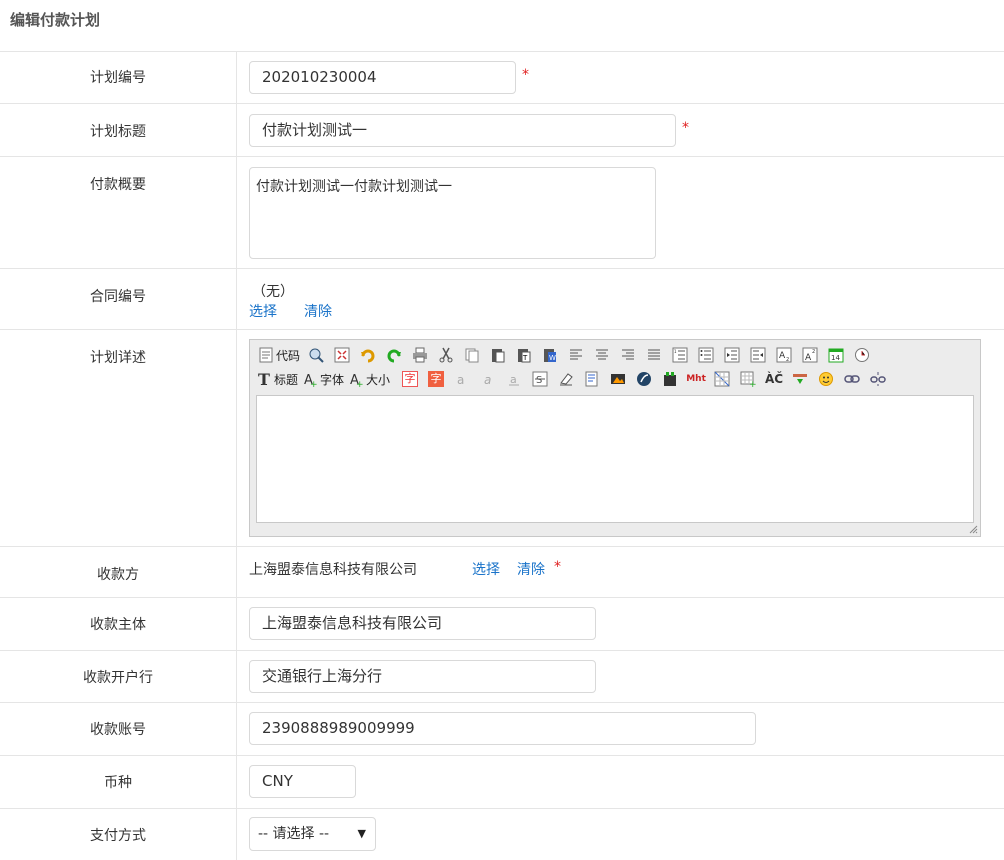 The width and height of the screenshot is (1004, 860). I want to click on select-all-icon, so click(592, 379).